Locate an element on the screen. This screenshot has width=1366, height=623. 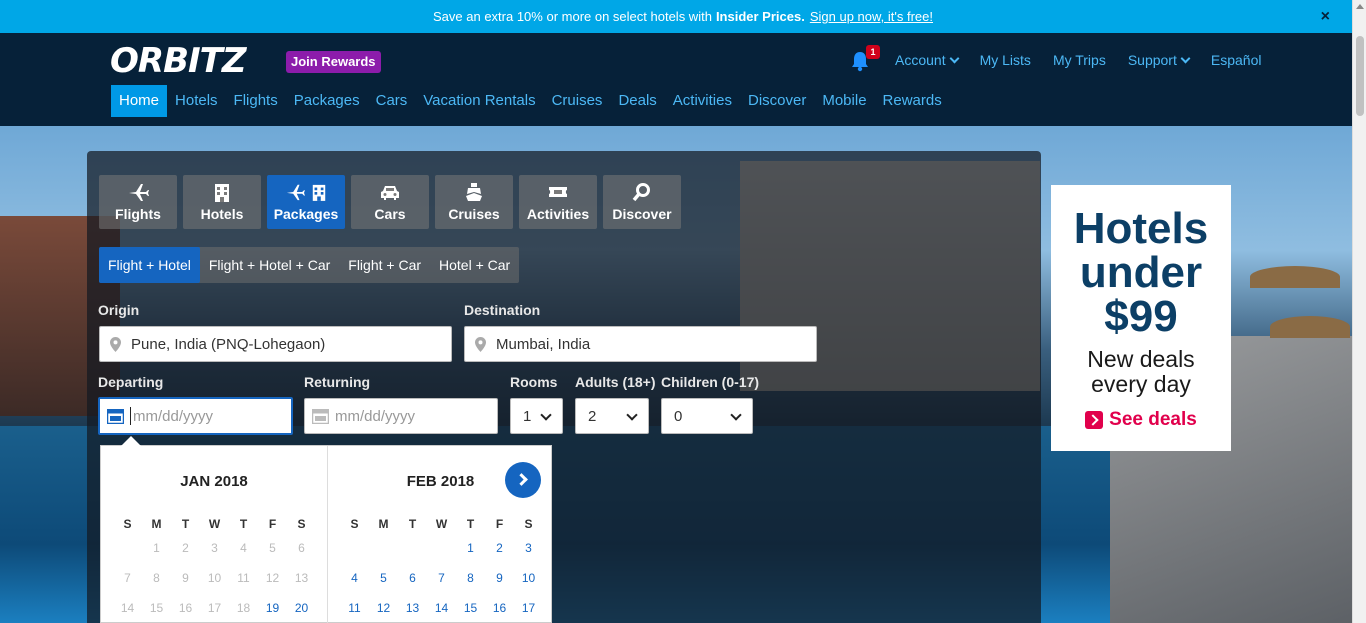
tab-discover: Discover is located at coordinates (642, 202).